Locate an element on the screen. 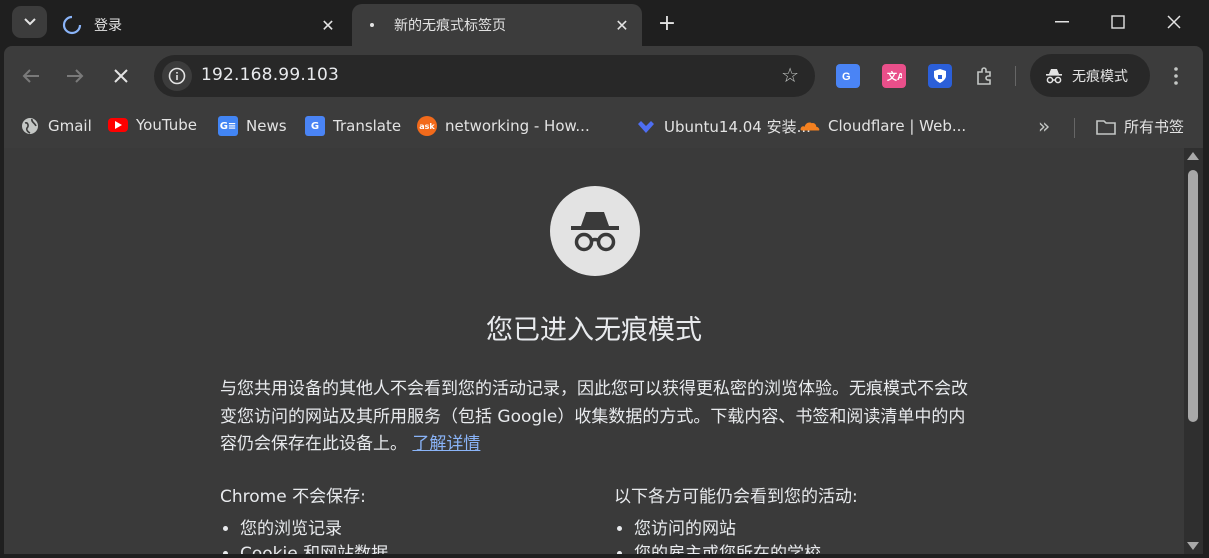  loading-spinner-icon is located at coordinates (72, 25).